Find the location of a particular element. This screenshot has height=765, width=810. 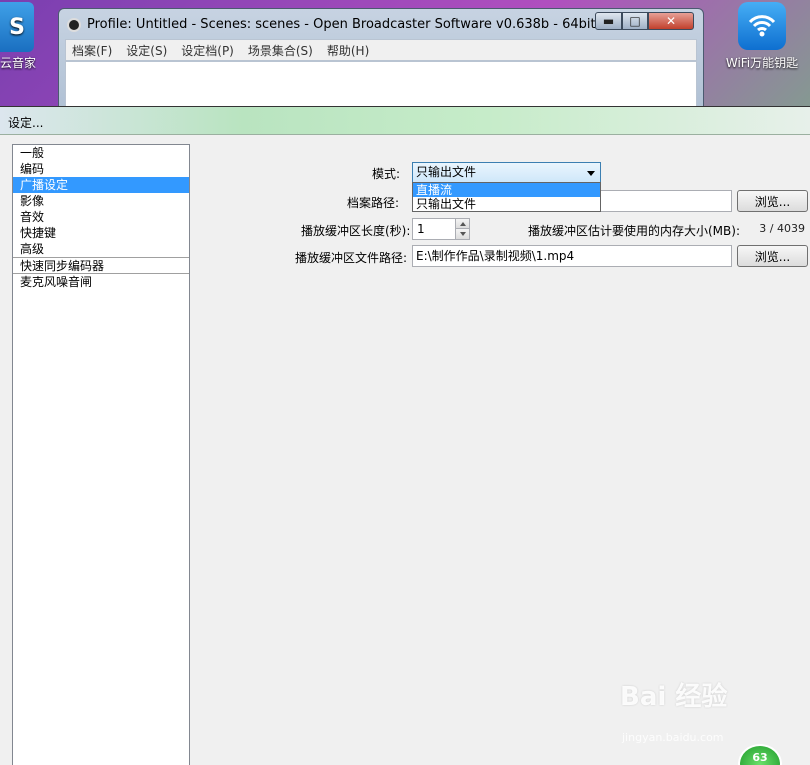

wifi-key-desktop-icon: WiFi万能钥匙 is located at coordinates (762, 36).